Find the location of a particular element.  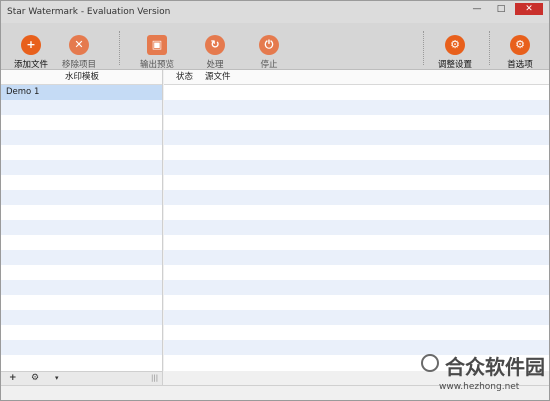

output-preview-label: 输出预览 is located at coordinates (156, 65).